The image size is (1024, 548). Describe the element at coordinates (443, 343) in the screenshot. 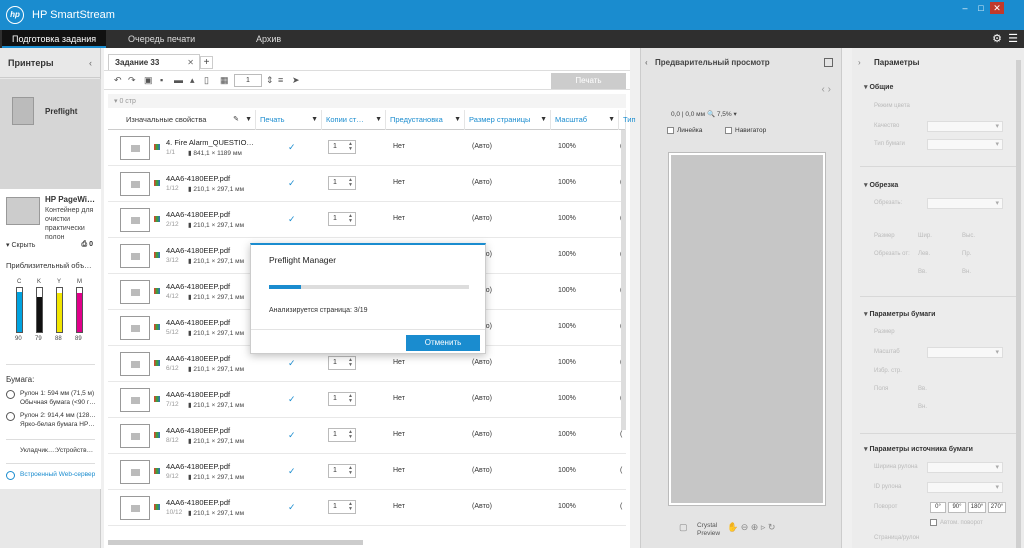

I see `cancel-button: Отменить` at that location.